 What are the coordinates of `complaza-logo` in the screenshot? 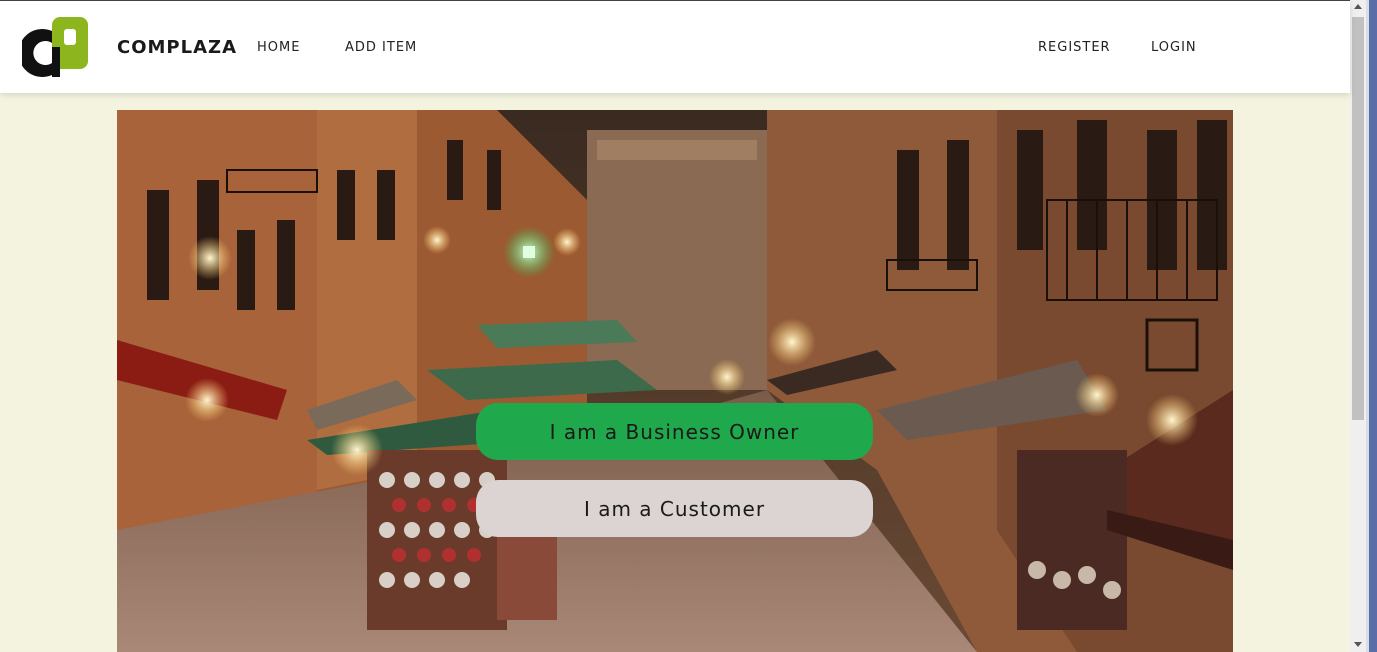 It's located at (55, 47).